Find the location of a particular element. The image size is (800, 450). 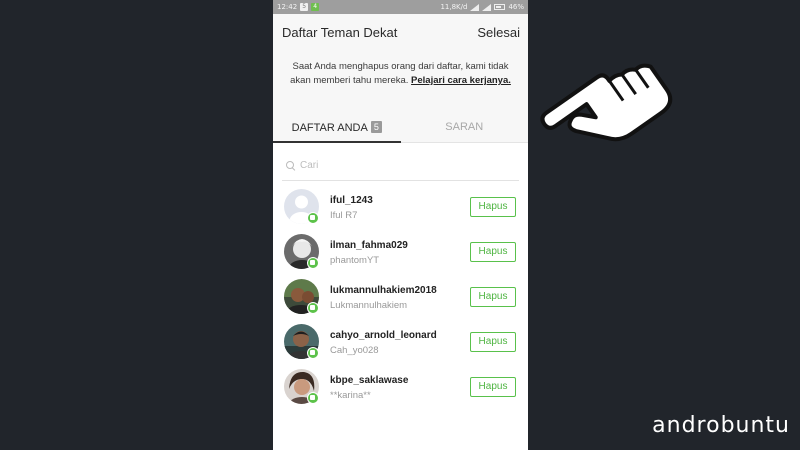

list-item: cahyo_arnold_leonard Cah_yo028 Hapus is located at coordinates (400, 342).